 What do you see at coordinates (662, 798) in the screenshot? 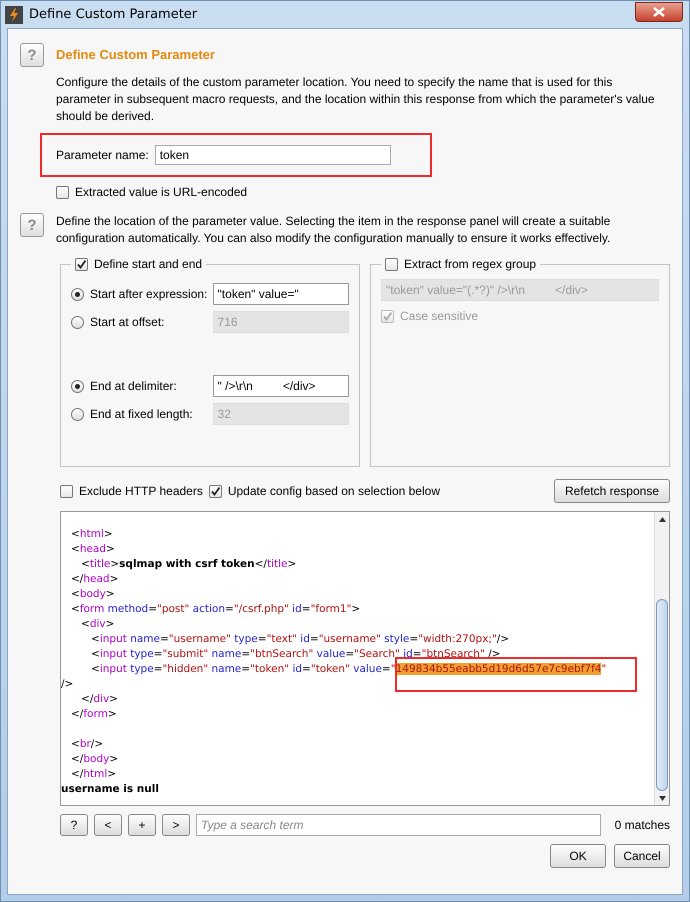
I see `down-arrow-icon` at bounding box center [662, 798].